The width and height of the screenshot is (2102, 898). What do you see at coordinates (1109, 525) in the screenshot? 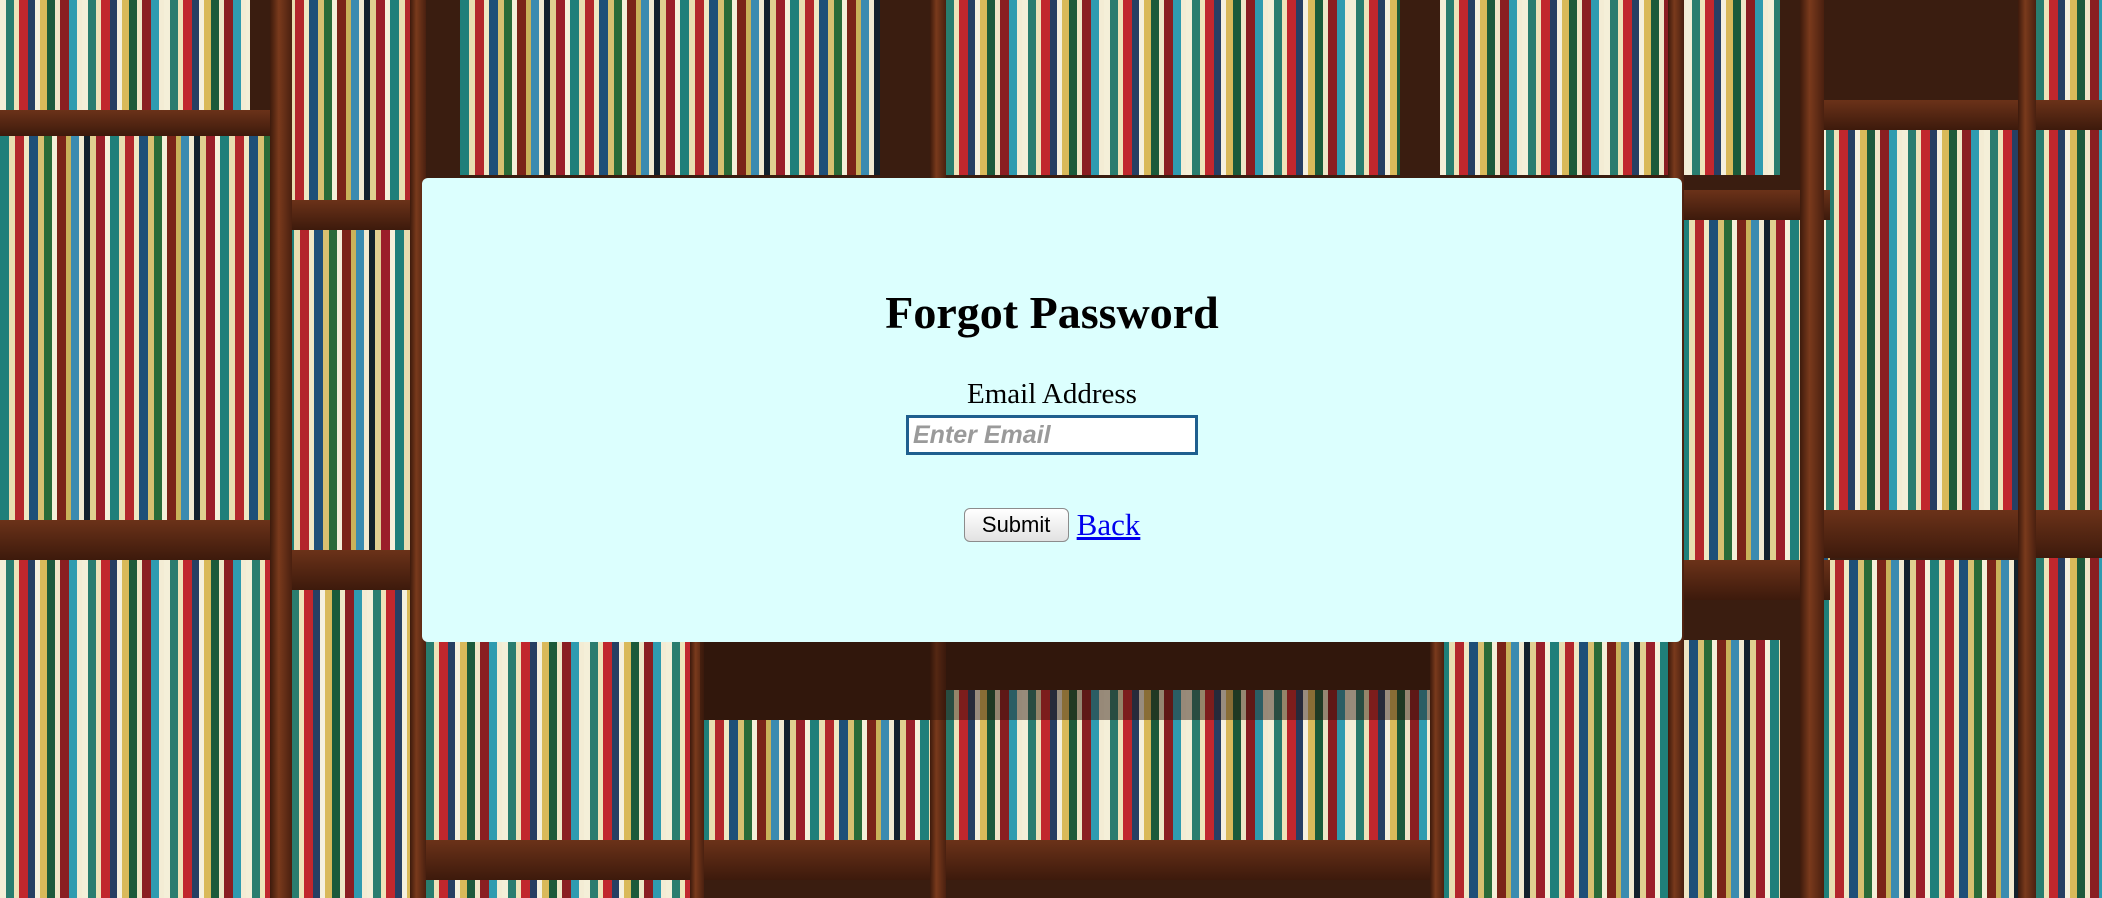
I see `back-link: Back` at bounding box center [1109, 525].